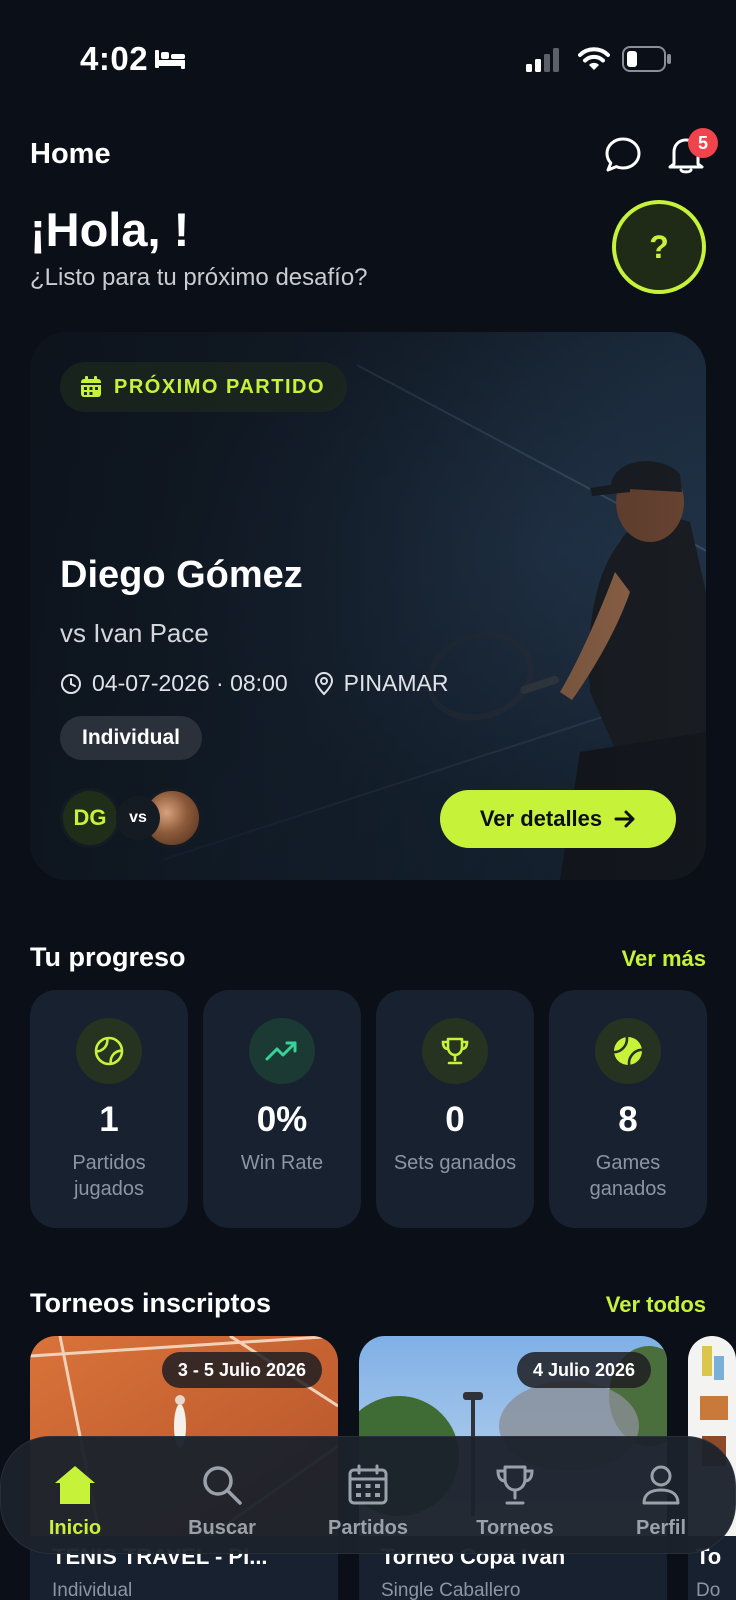  What do you see at coordinates (110, 229) in the screenshot?
I see `greeting-title: ¡Hola, !` at bounding box center [110, 229].